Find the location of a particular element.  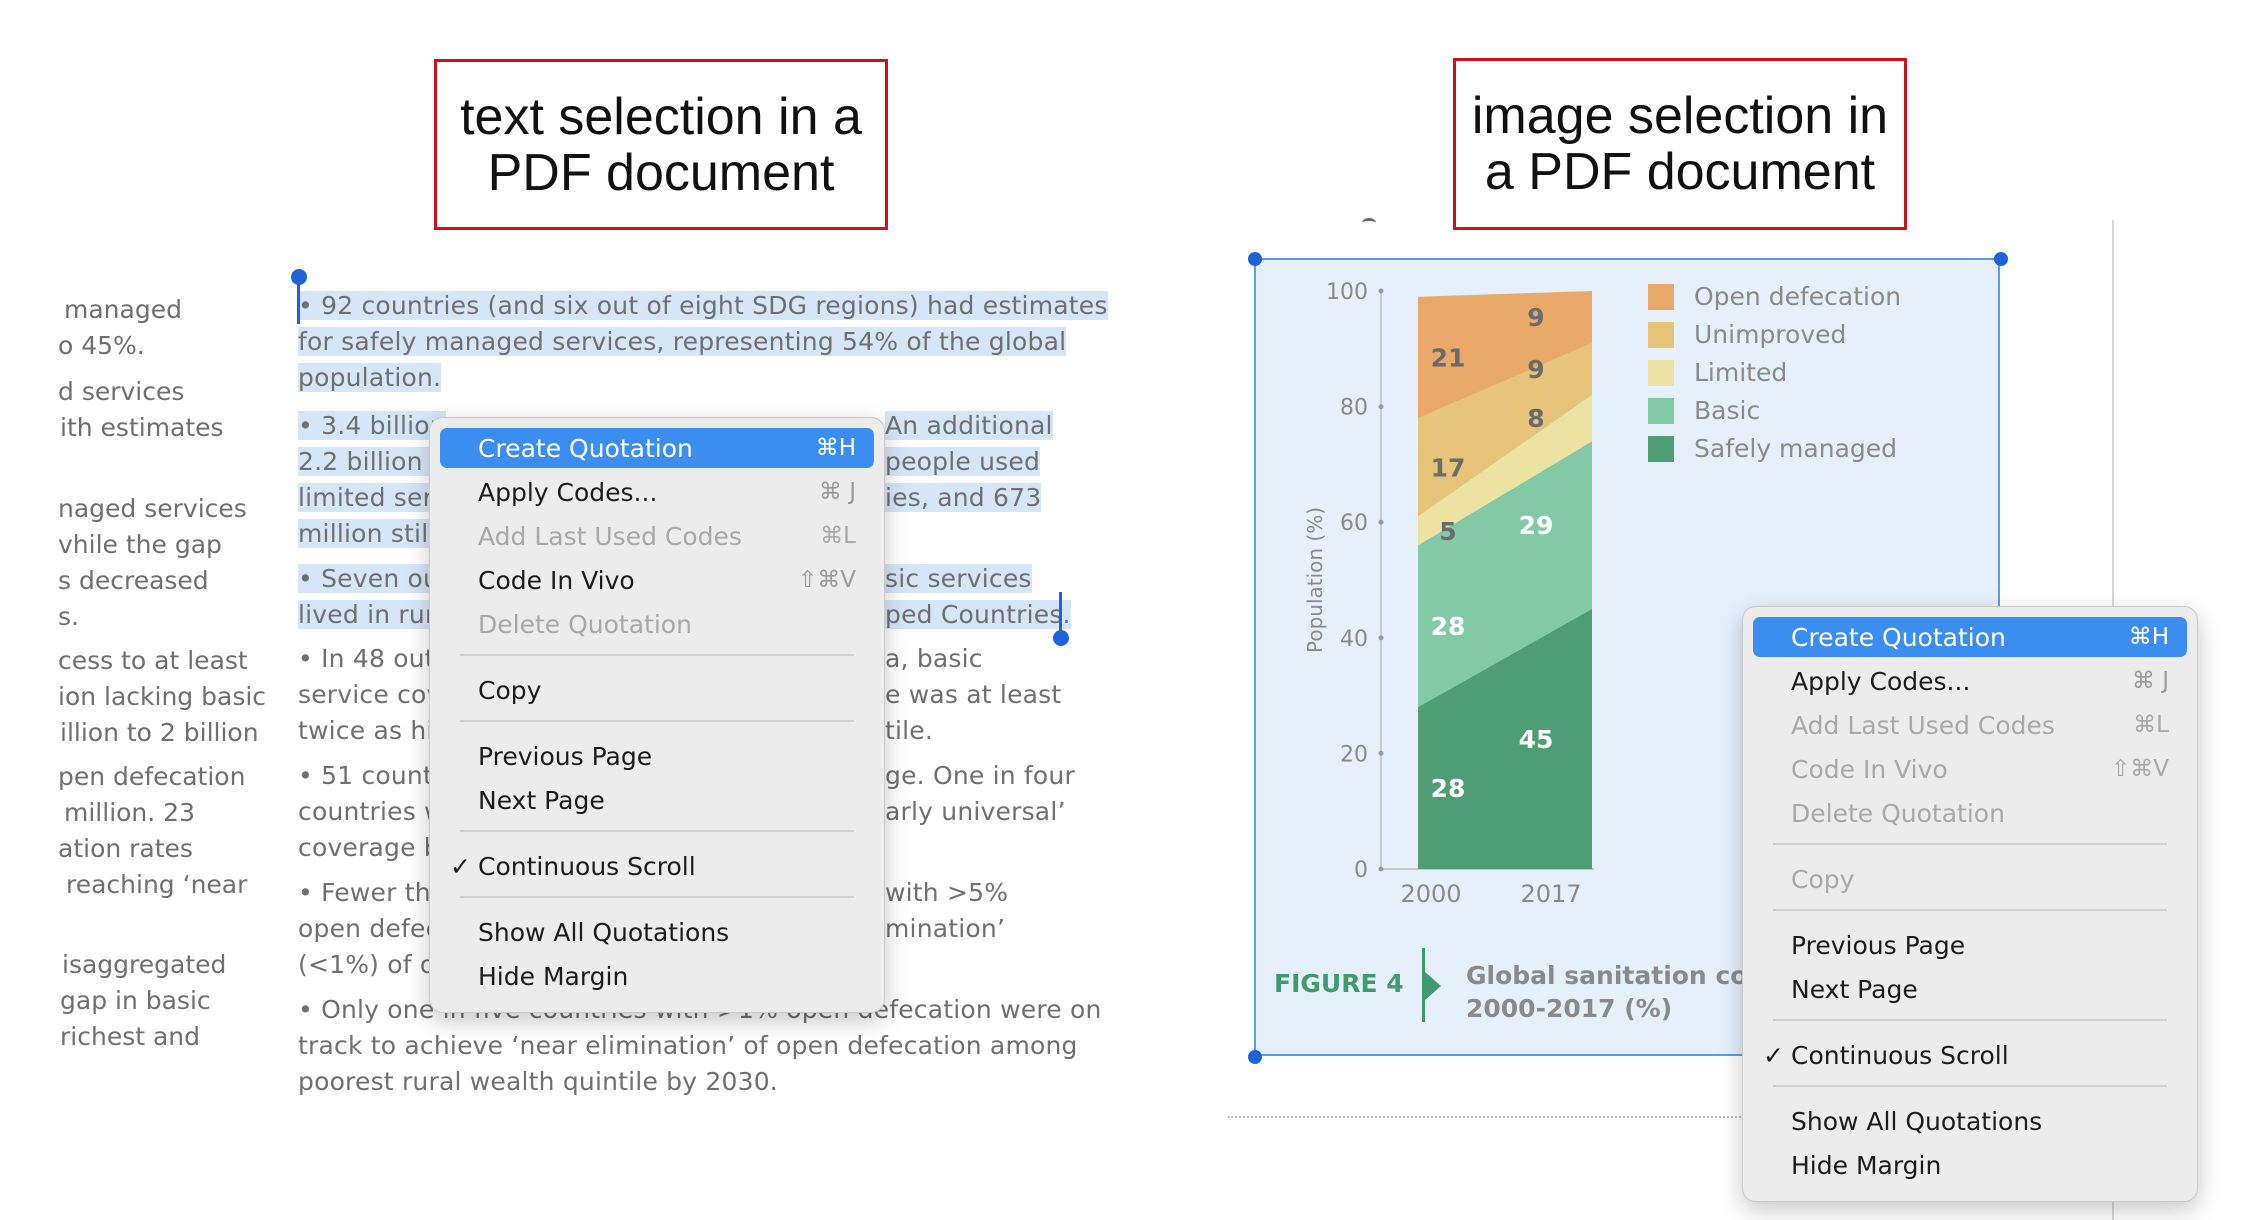

pdf-page-bottom-rule is located at coordinates (1488, 1117).